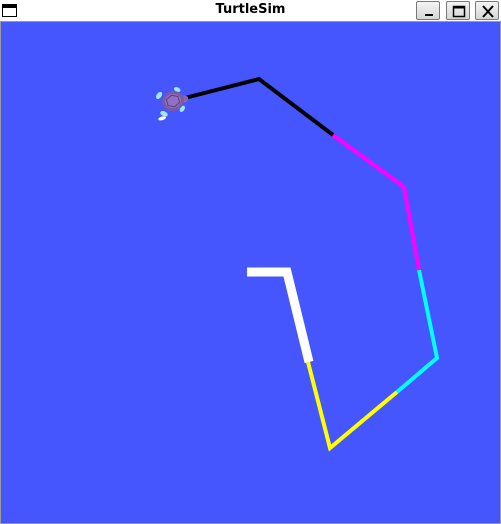  Describe the element at coordinates (9, 10) in the screenshot. I see `window-menu-icon` at that location.